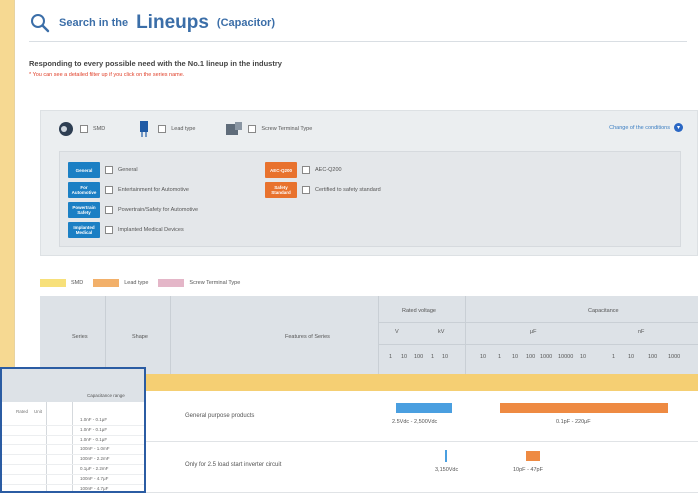  Describe the element at coordinates (528, 470) in the screenshot. I see `capacitance-range-label: 10pF - 47pF` at that location.